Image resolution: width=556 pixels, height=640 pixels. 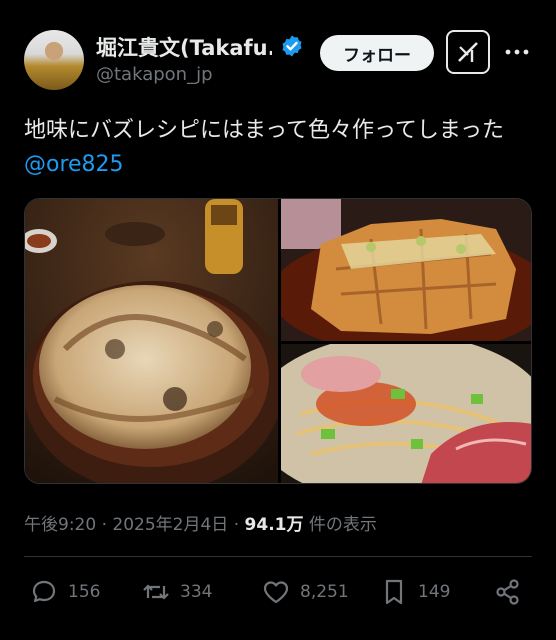 What do you see at coordinates (84, 592) in the screenshot?
I see `reply-count: 156` at bounding box center [84, 592].